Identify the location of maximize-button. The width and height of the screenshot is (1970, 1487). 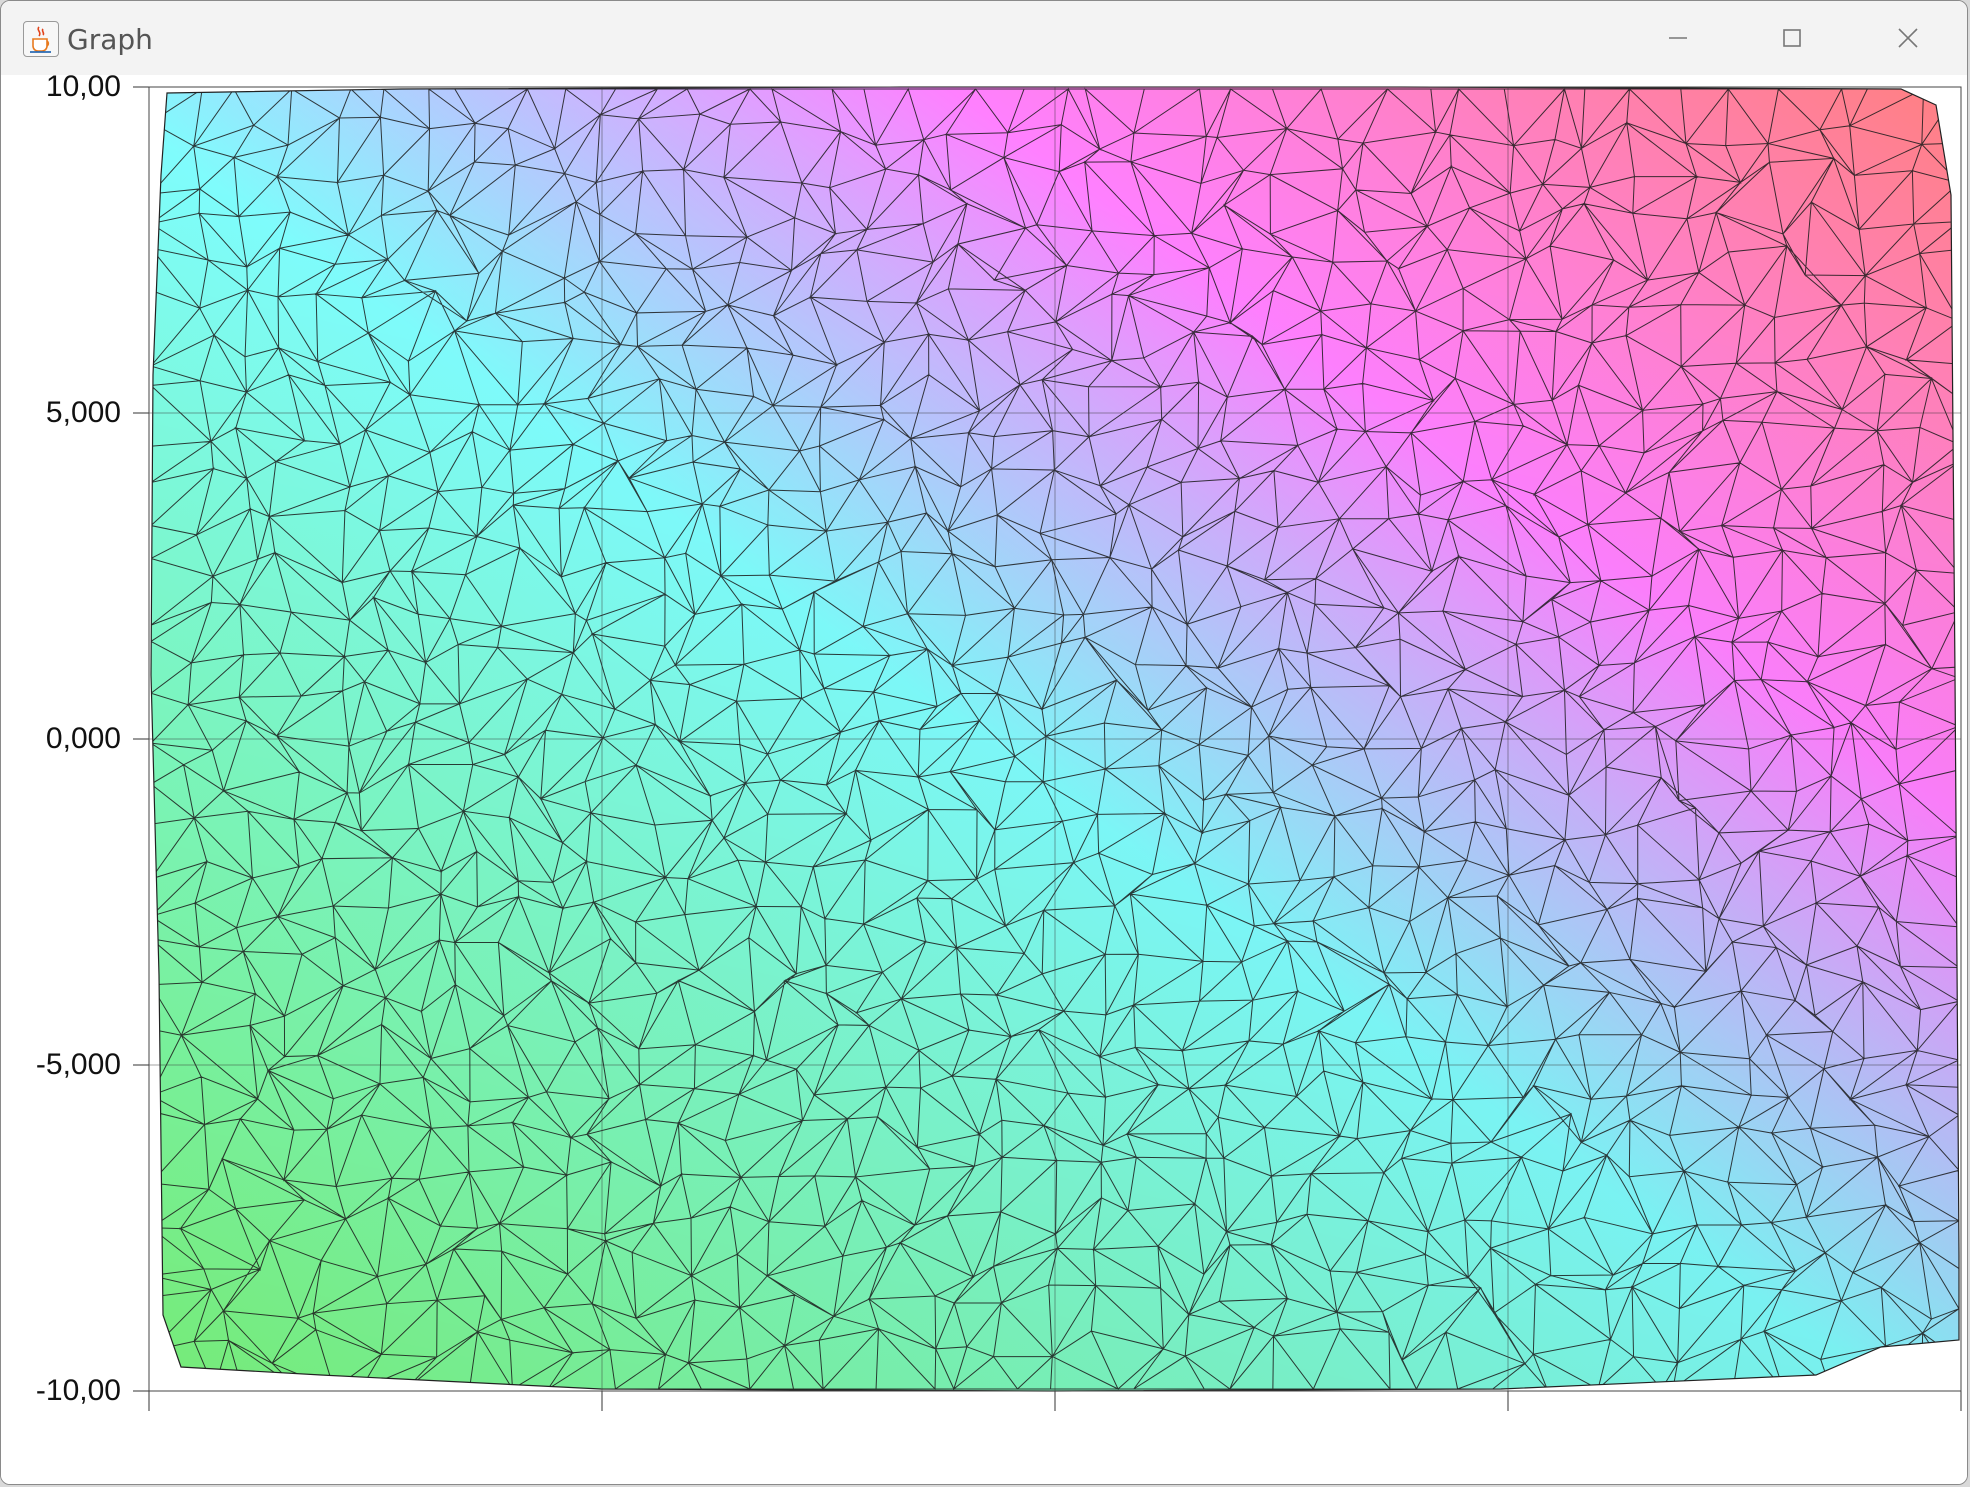
(1792, 38).